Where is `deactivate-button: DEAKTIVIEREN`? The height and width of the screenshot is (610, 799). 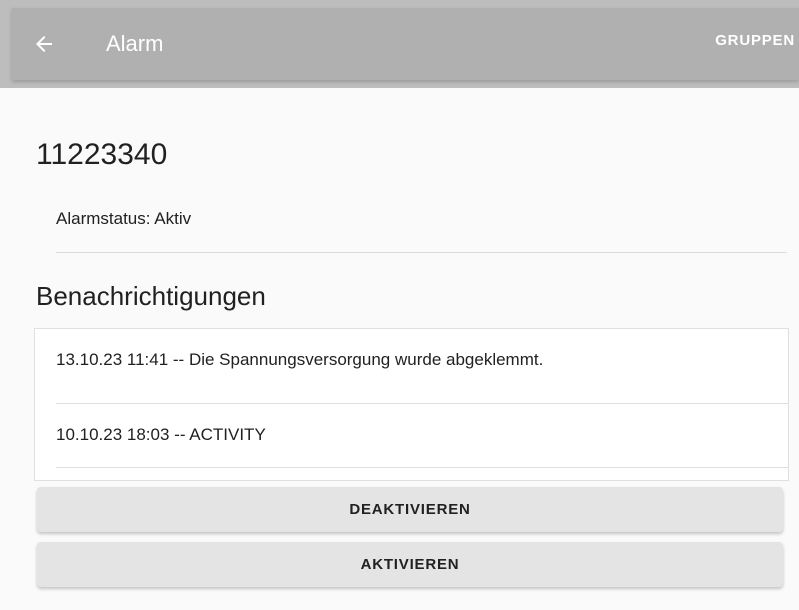
deactivate-button: DEAKTIVIEREN is located at coordinates (410, 509).